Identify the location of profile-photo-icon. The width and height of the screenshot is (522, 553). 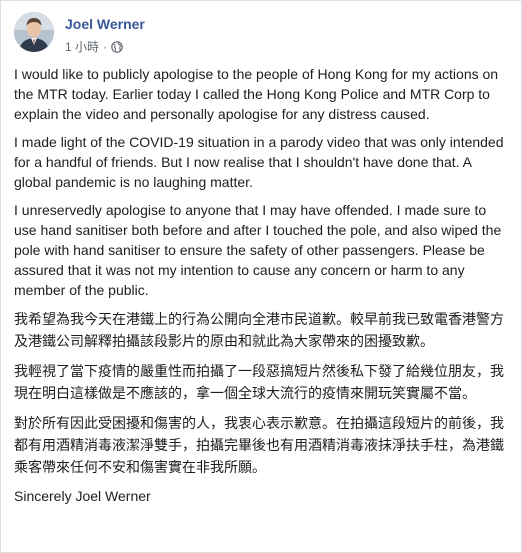
(34, 32).